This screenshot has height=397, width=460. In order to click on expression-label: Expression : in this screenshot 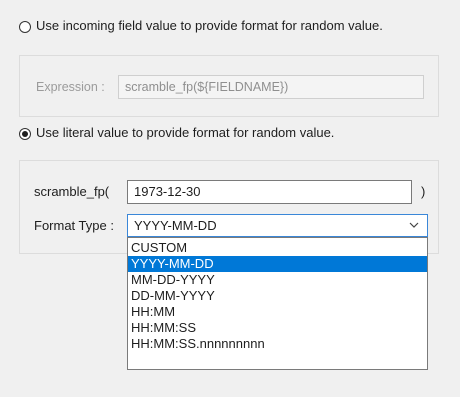, I will do `click(70, 87)`.